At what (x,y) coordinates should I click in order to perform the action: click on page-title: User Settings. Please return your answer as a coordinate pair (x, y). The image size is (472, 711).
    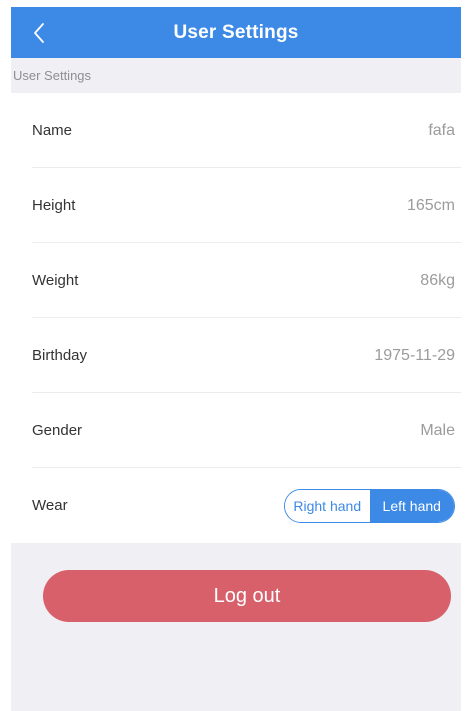
    Looking at the image, I should click on (236, 32).